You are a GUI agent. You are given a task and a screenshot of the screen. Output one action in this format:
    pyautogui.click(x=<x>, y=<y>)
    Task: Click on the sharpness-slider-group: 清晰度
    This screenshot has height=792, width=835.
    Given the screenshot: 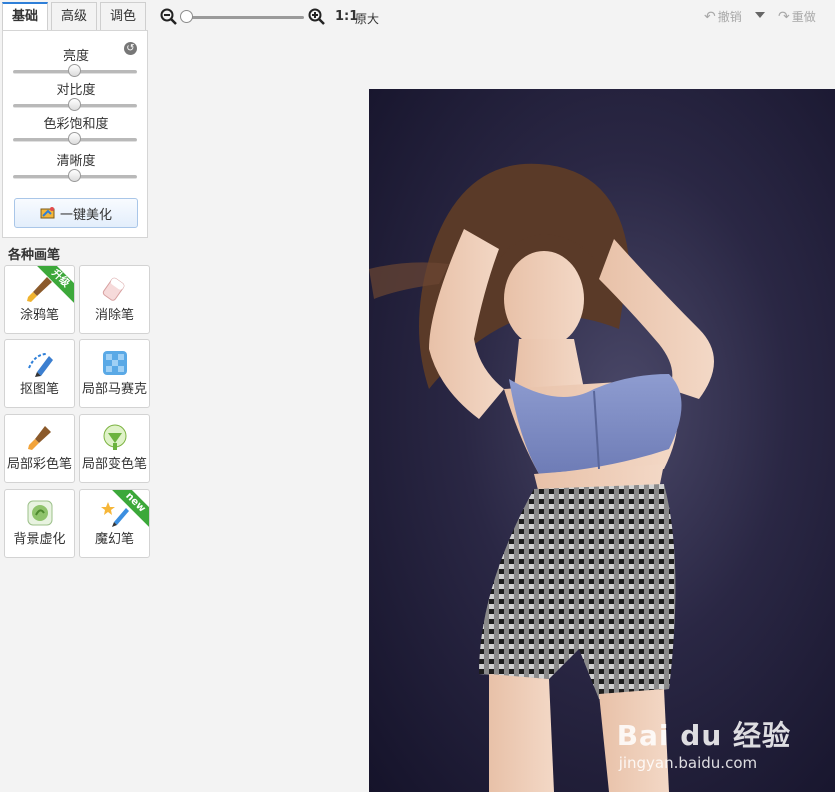 What is the action you would take?
    pyautogui.click(x=76, y=167)
    